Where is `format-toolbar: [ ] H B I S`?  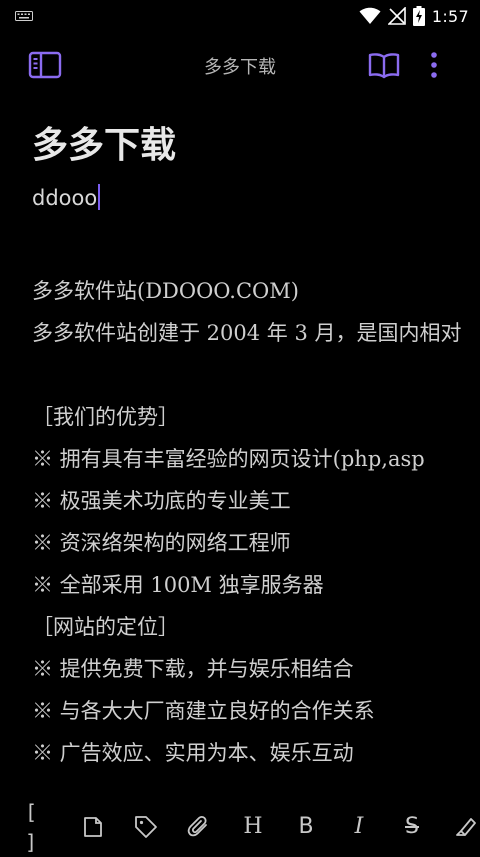
format-toolbar: [ ] H B I S is located at coordinates (240, 827).